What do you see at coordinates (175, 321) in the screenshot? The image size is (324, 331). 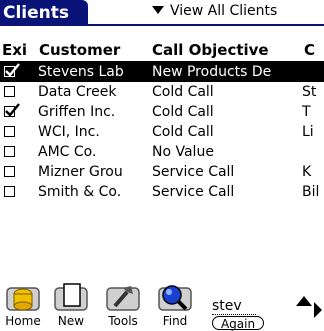 I see `find-label: Find` at bounding box center [175, 321].